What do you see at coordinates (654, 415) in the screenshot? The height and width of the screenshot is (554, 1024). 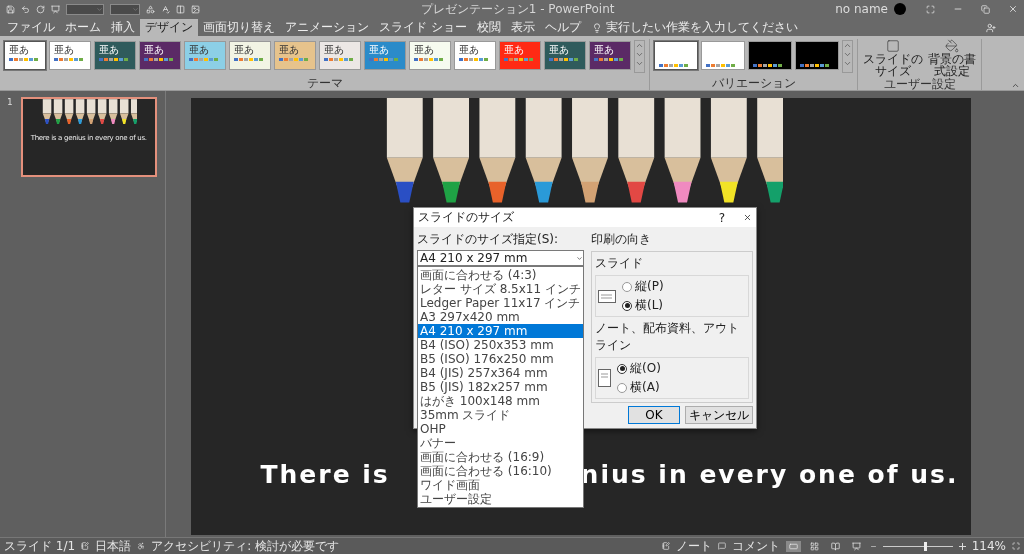 I see `ok-button: OK` at bounding box center [654, 415].